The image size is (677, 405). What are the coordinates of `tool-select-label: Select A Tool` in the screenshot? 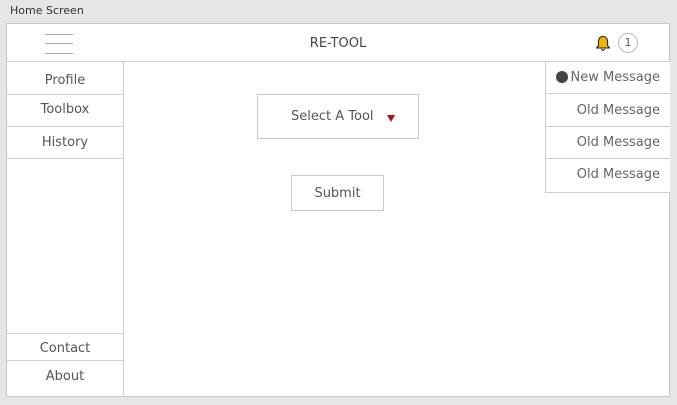 It's located at (332, 116).